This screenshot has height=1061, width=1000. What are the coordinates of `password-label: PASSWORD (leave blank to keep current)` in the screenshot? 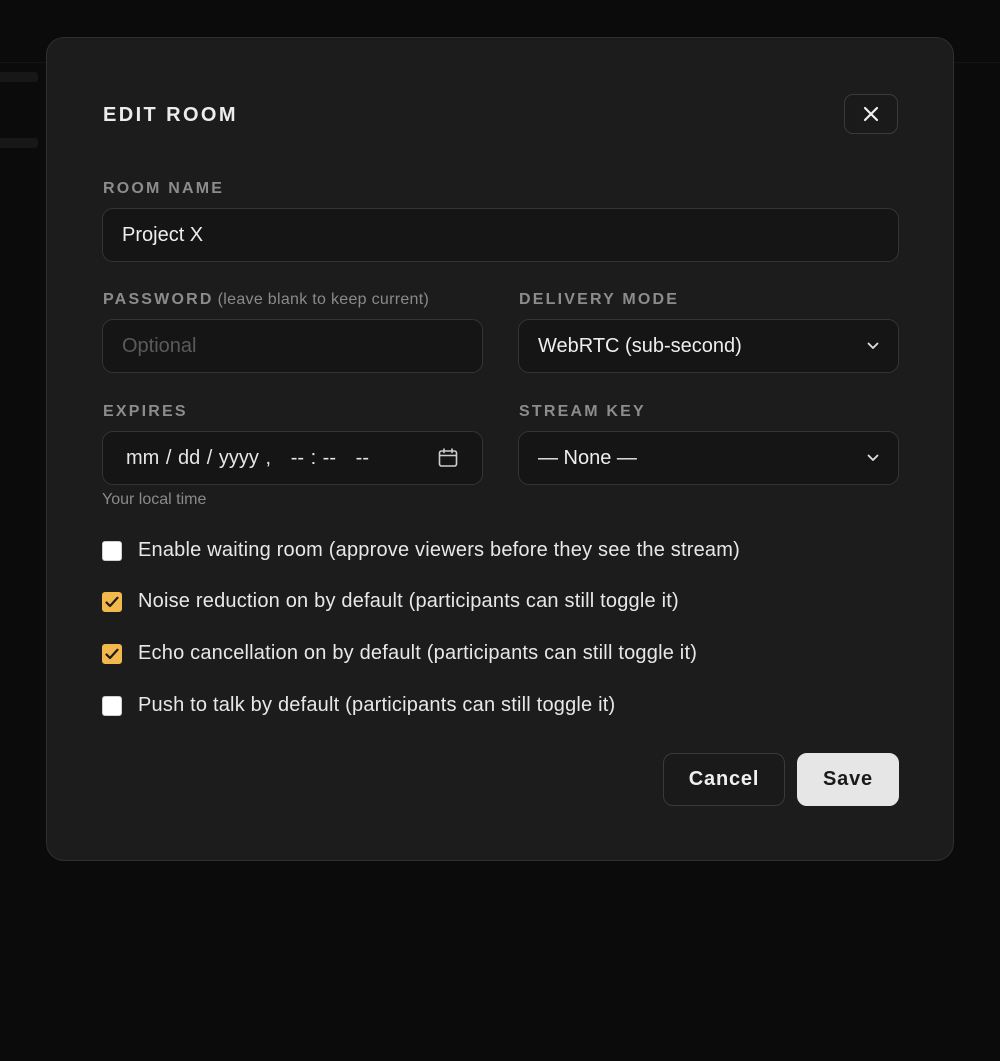 It's located at (266, 300).